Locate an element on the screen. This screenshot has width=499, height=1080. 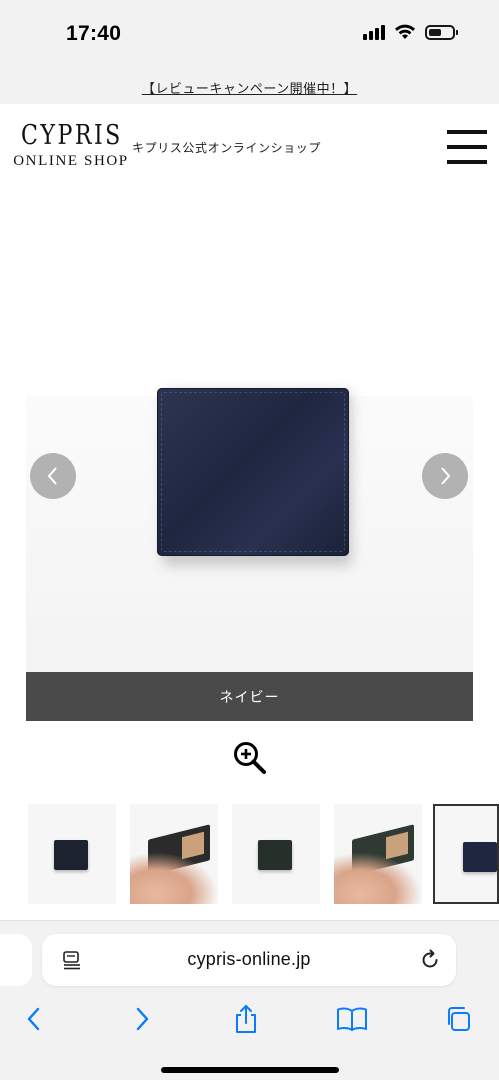
campaign-banner: 【レビューキャンペーン開催中！】 is located at coordinates (249, 87).